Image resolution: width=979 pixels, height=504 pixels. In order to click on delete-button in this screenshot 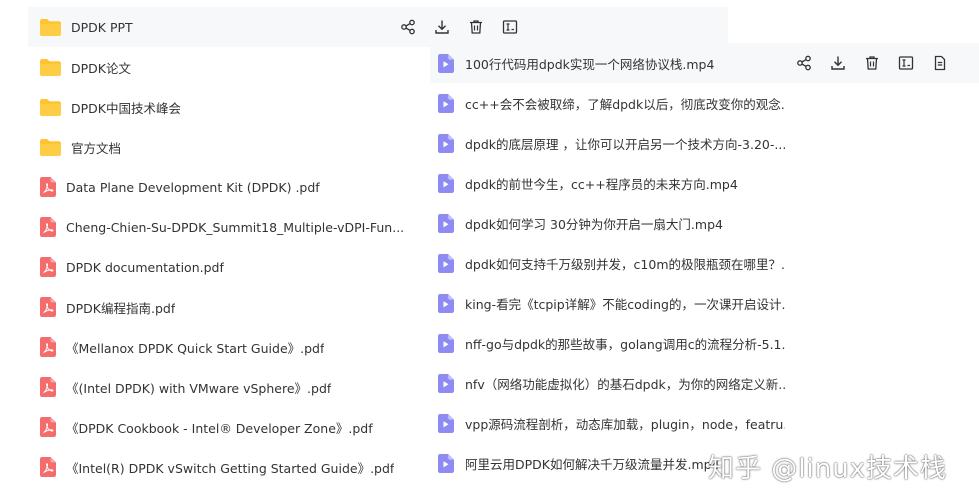, I will do `click(872, 63)`.